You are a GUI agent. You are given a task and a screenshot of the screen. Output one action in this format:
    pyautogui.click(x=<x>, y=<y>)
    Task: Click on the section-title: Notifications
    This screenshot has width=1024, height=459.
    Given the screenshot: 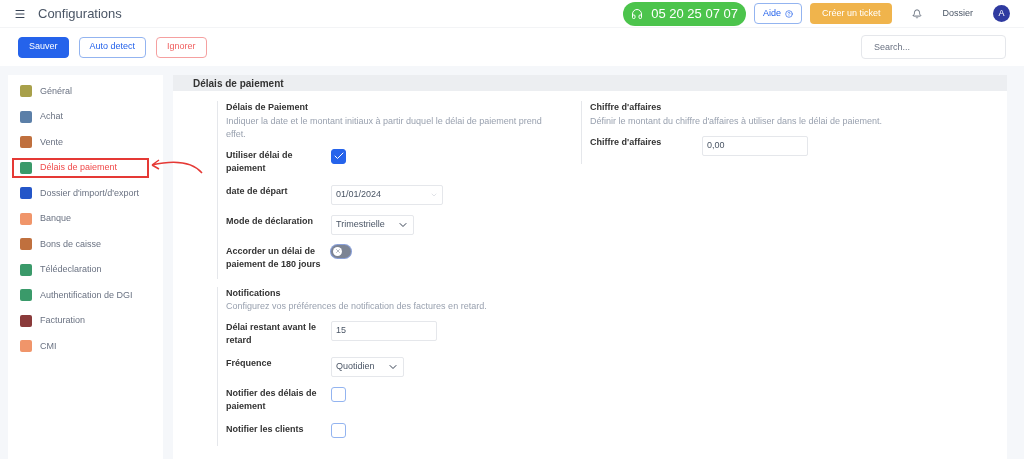 What is the action you would take?
    pyautogui.click(x=254, y=293)
    